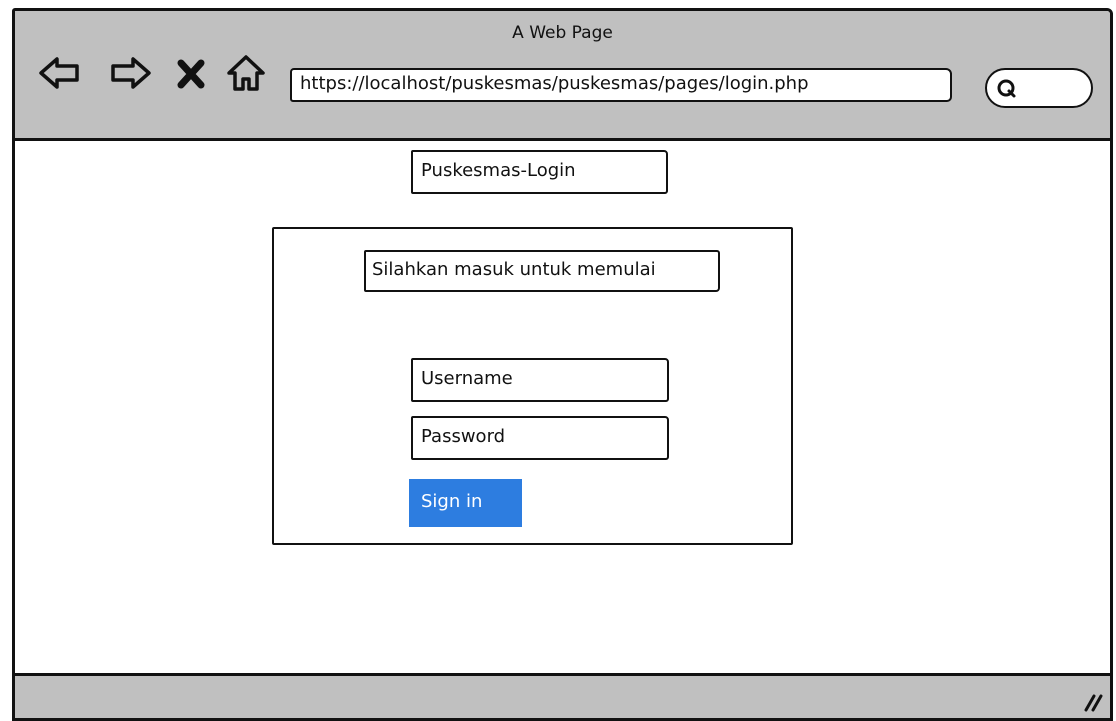  What do you see at coordinates (539, 172) in the screenshot?
I see `page-title: Puskesmas-Login` at bounding box center [539, 172].